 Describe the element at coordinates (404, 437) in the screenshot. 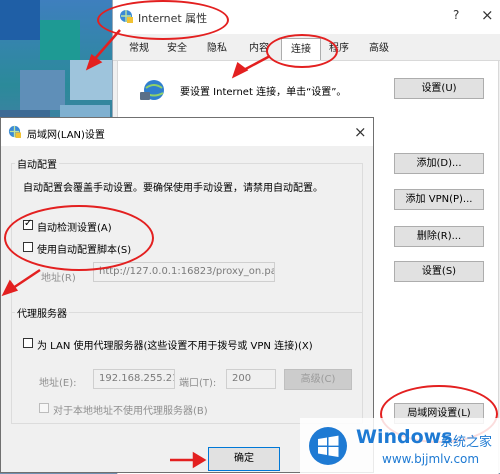

I see `watermark-brand: Windows` at that location.